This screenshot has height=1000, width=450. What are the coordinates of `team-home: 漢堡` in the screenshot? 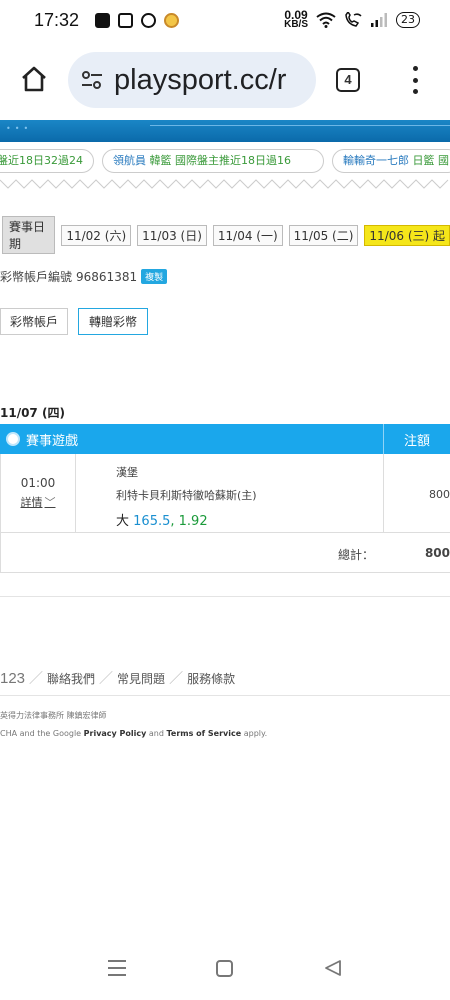 It's located at (127, 472).